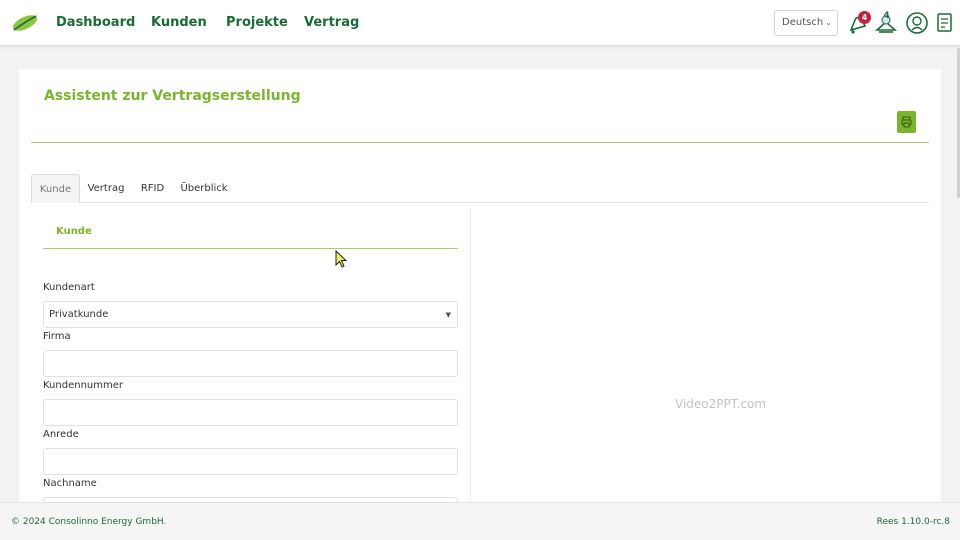 This screenshot has width=960, height=540. Describe the element at coordinates (721, 404) in the screenshot. I see `watermark: Video2PPT.com` at that location.